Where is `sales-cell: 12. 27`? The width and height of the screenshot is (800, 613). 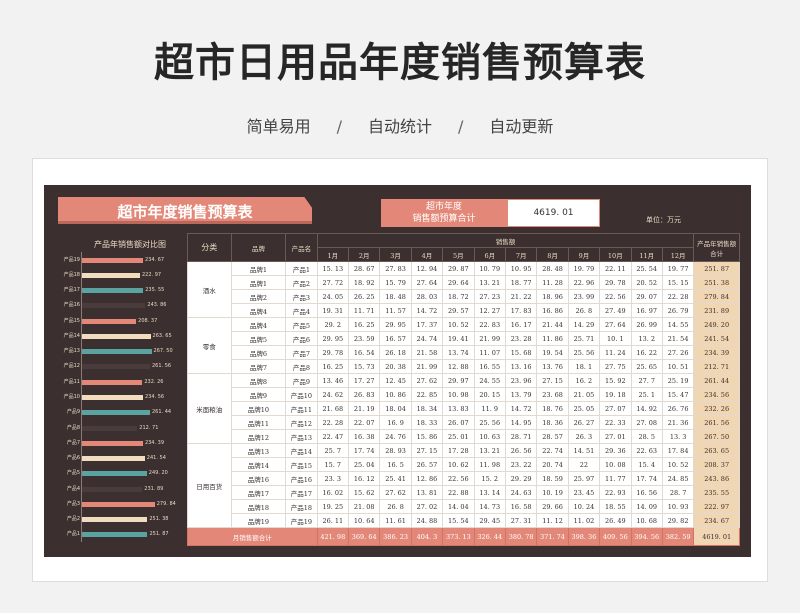 sales-cell: 12. 27 is located at coordinates (489, 310).